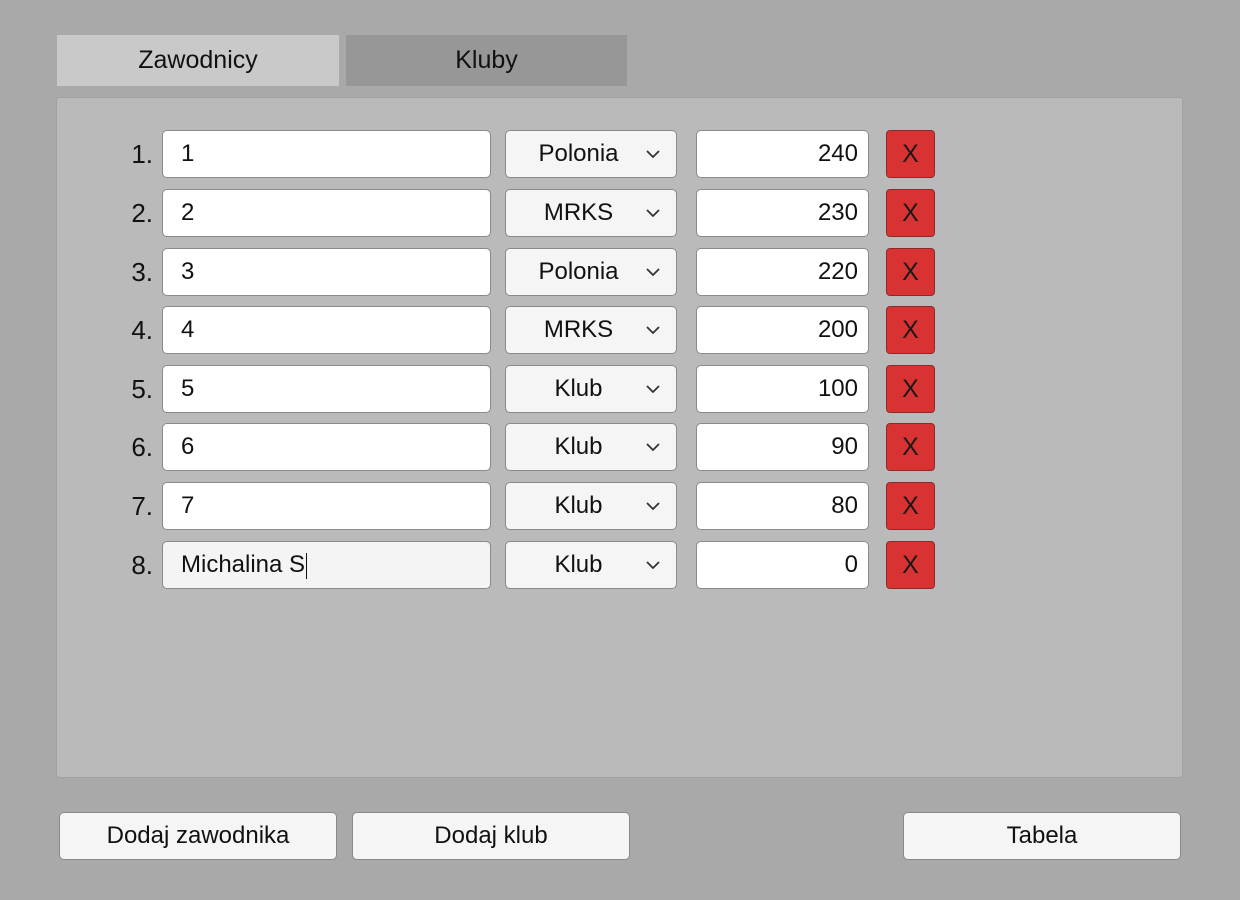 Image resolution: width=1240 pixels, height=900 pixels. I want to click on tab-zawodnicy: Zawodnicy, so click(198, 60).